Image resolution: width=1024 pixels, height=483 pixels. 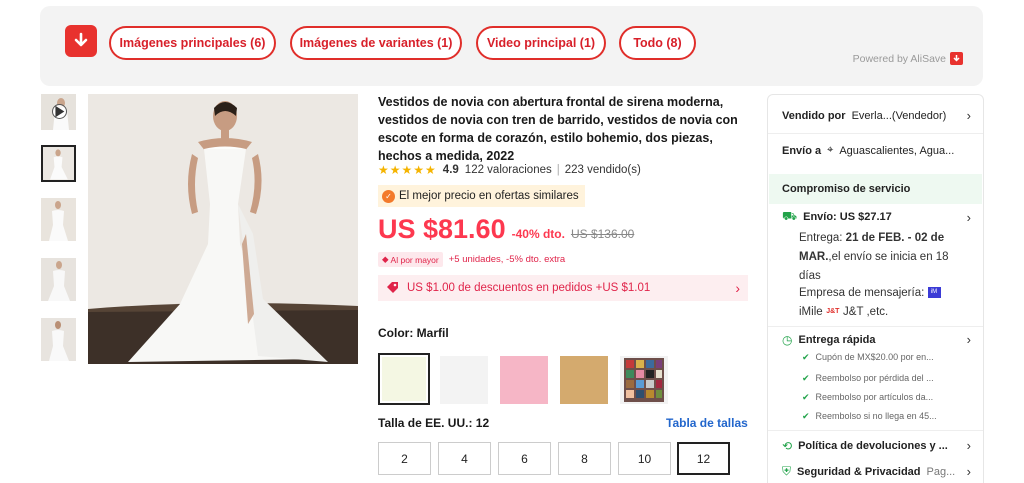 I want to click on swatch-blanco, so click(x=464, y=380).